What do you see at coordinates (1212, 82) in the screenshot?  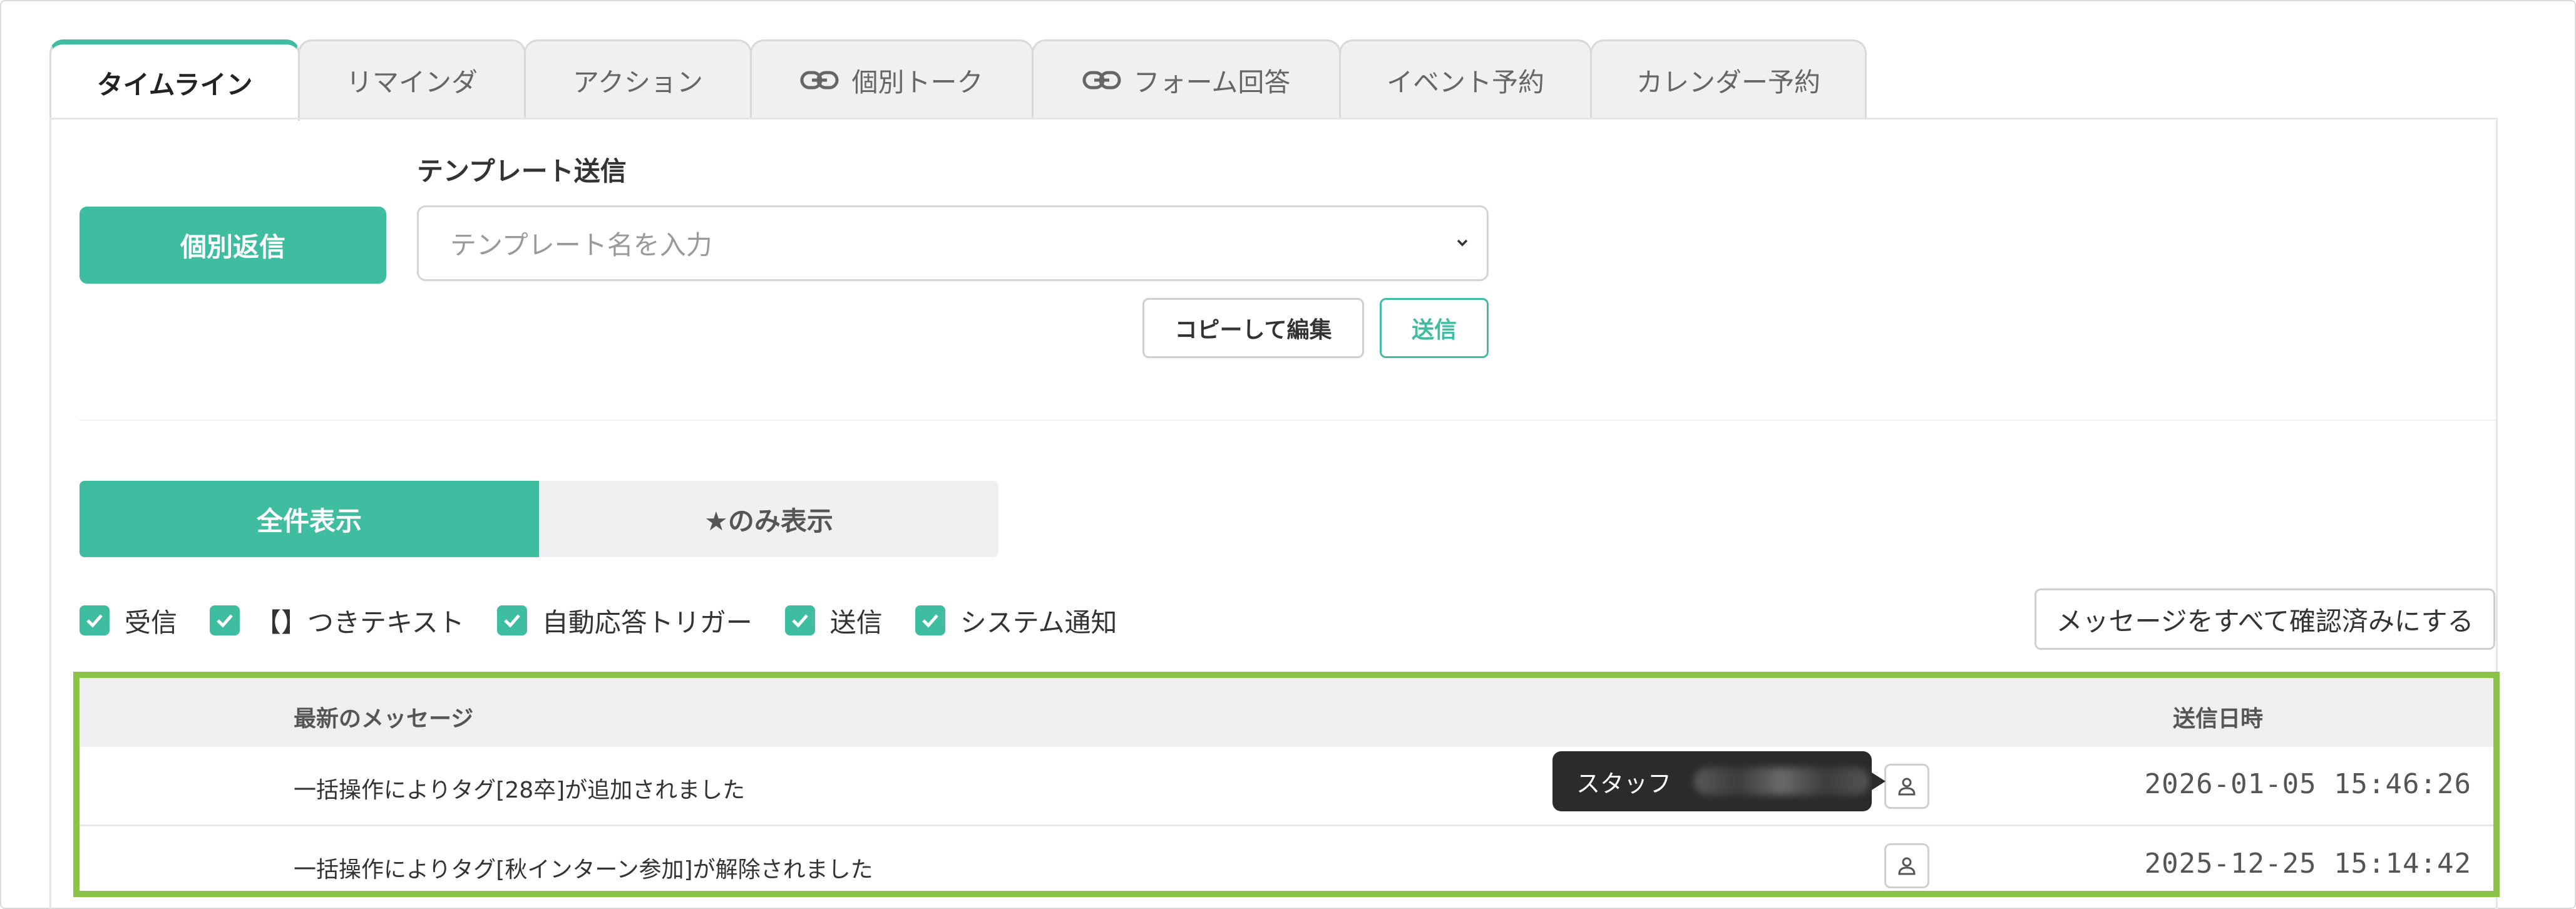 I see `tab-label: フォーム回答` at bounding box center [1212, 82].